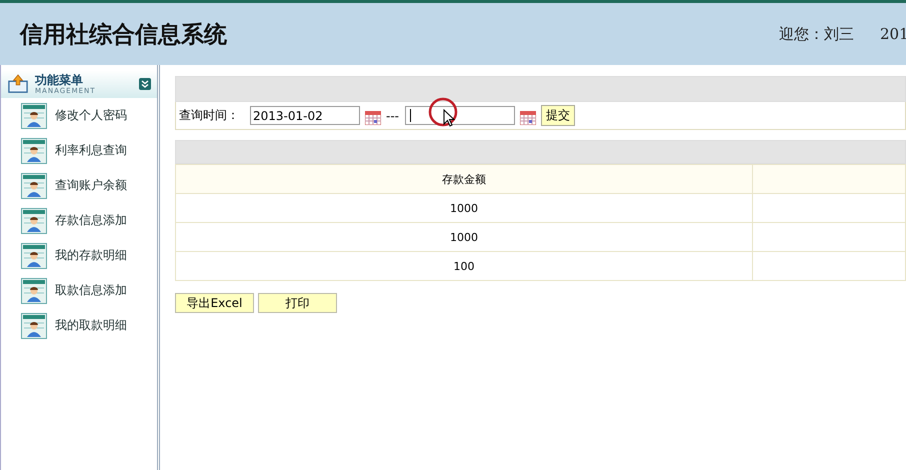  I want to click on column-header: 存款金额, so click(464, 179).